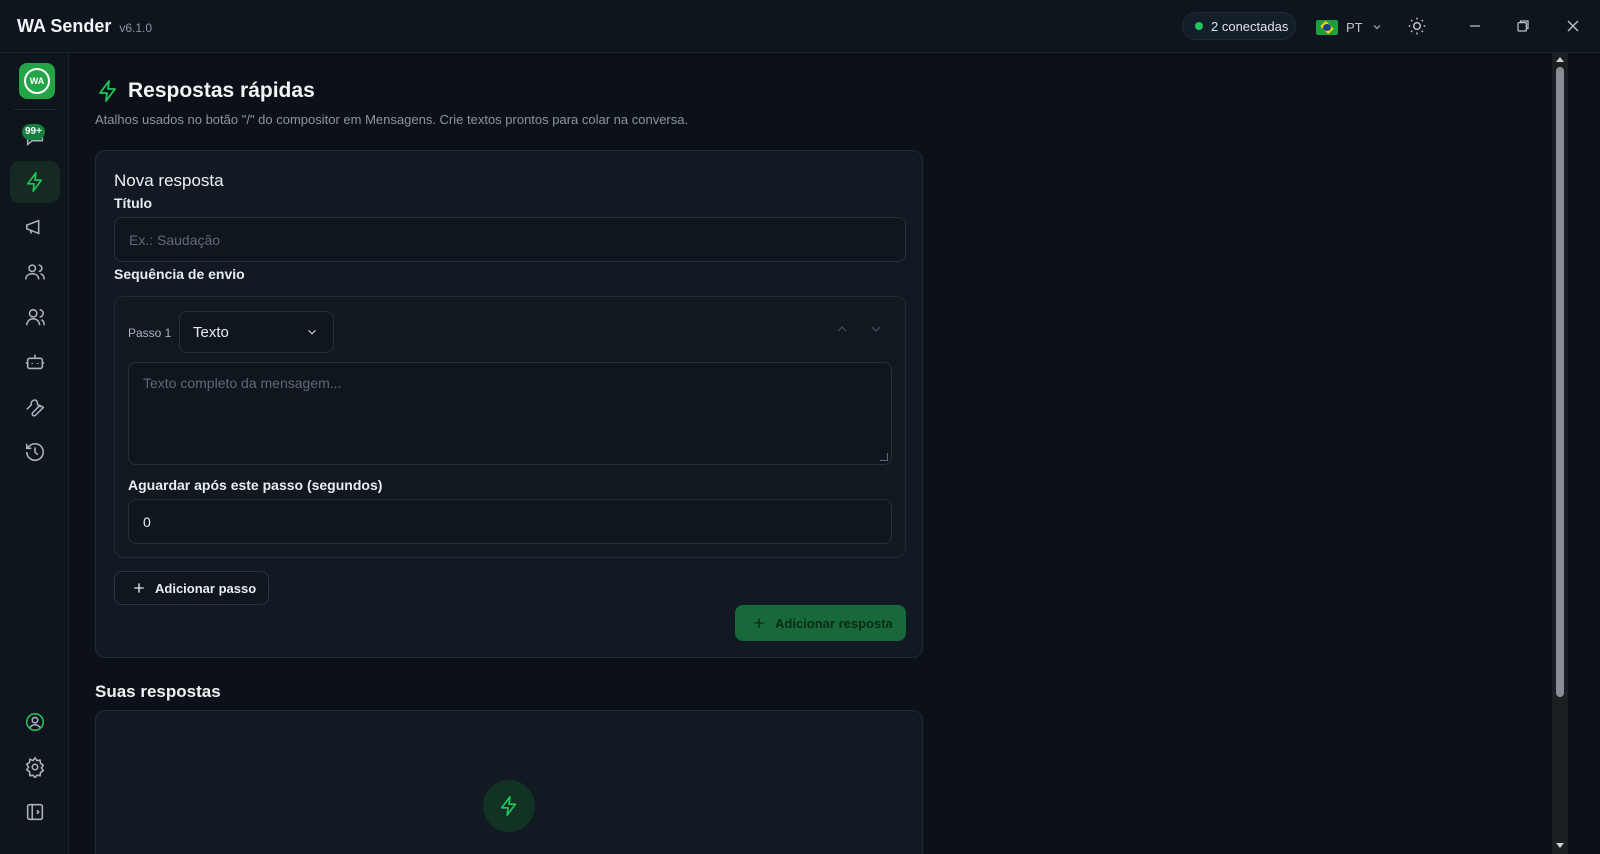 The width and height of the screenshot is (1600, 854). I want to click on title-placeholder: Ex.: Saudação, so click(175, 239).